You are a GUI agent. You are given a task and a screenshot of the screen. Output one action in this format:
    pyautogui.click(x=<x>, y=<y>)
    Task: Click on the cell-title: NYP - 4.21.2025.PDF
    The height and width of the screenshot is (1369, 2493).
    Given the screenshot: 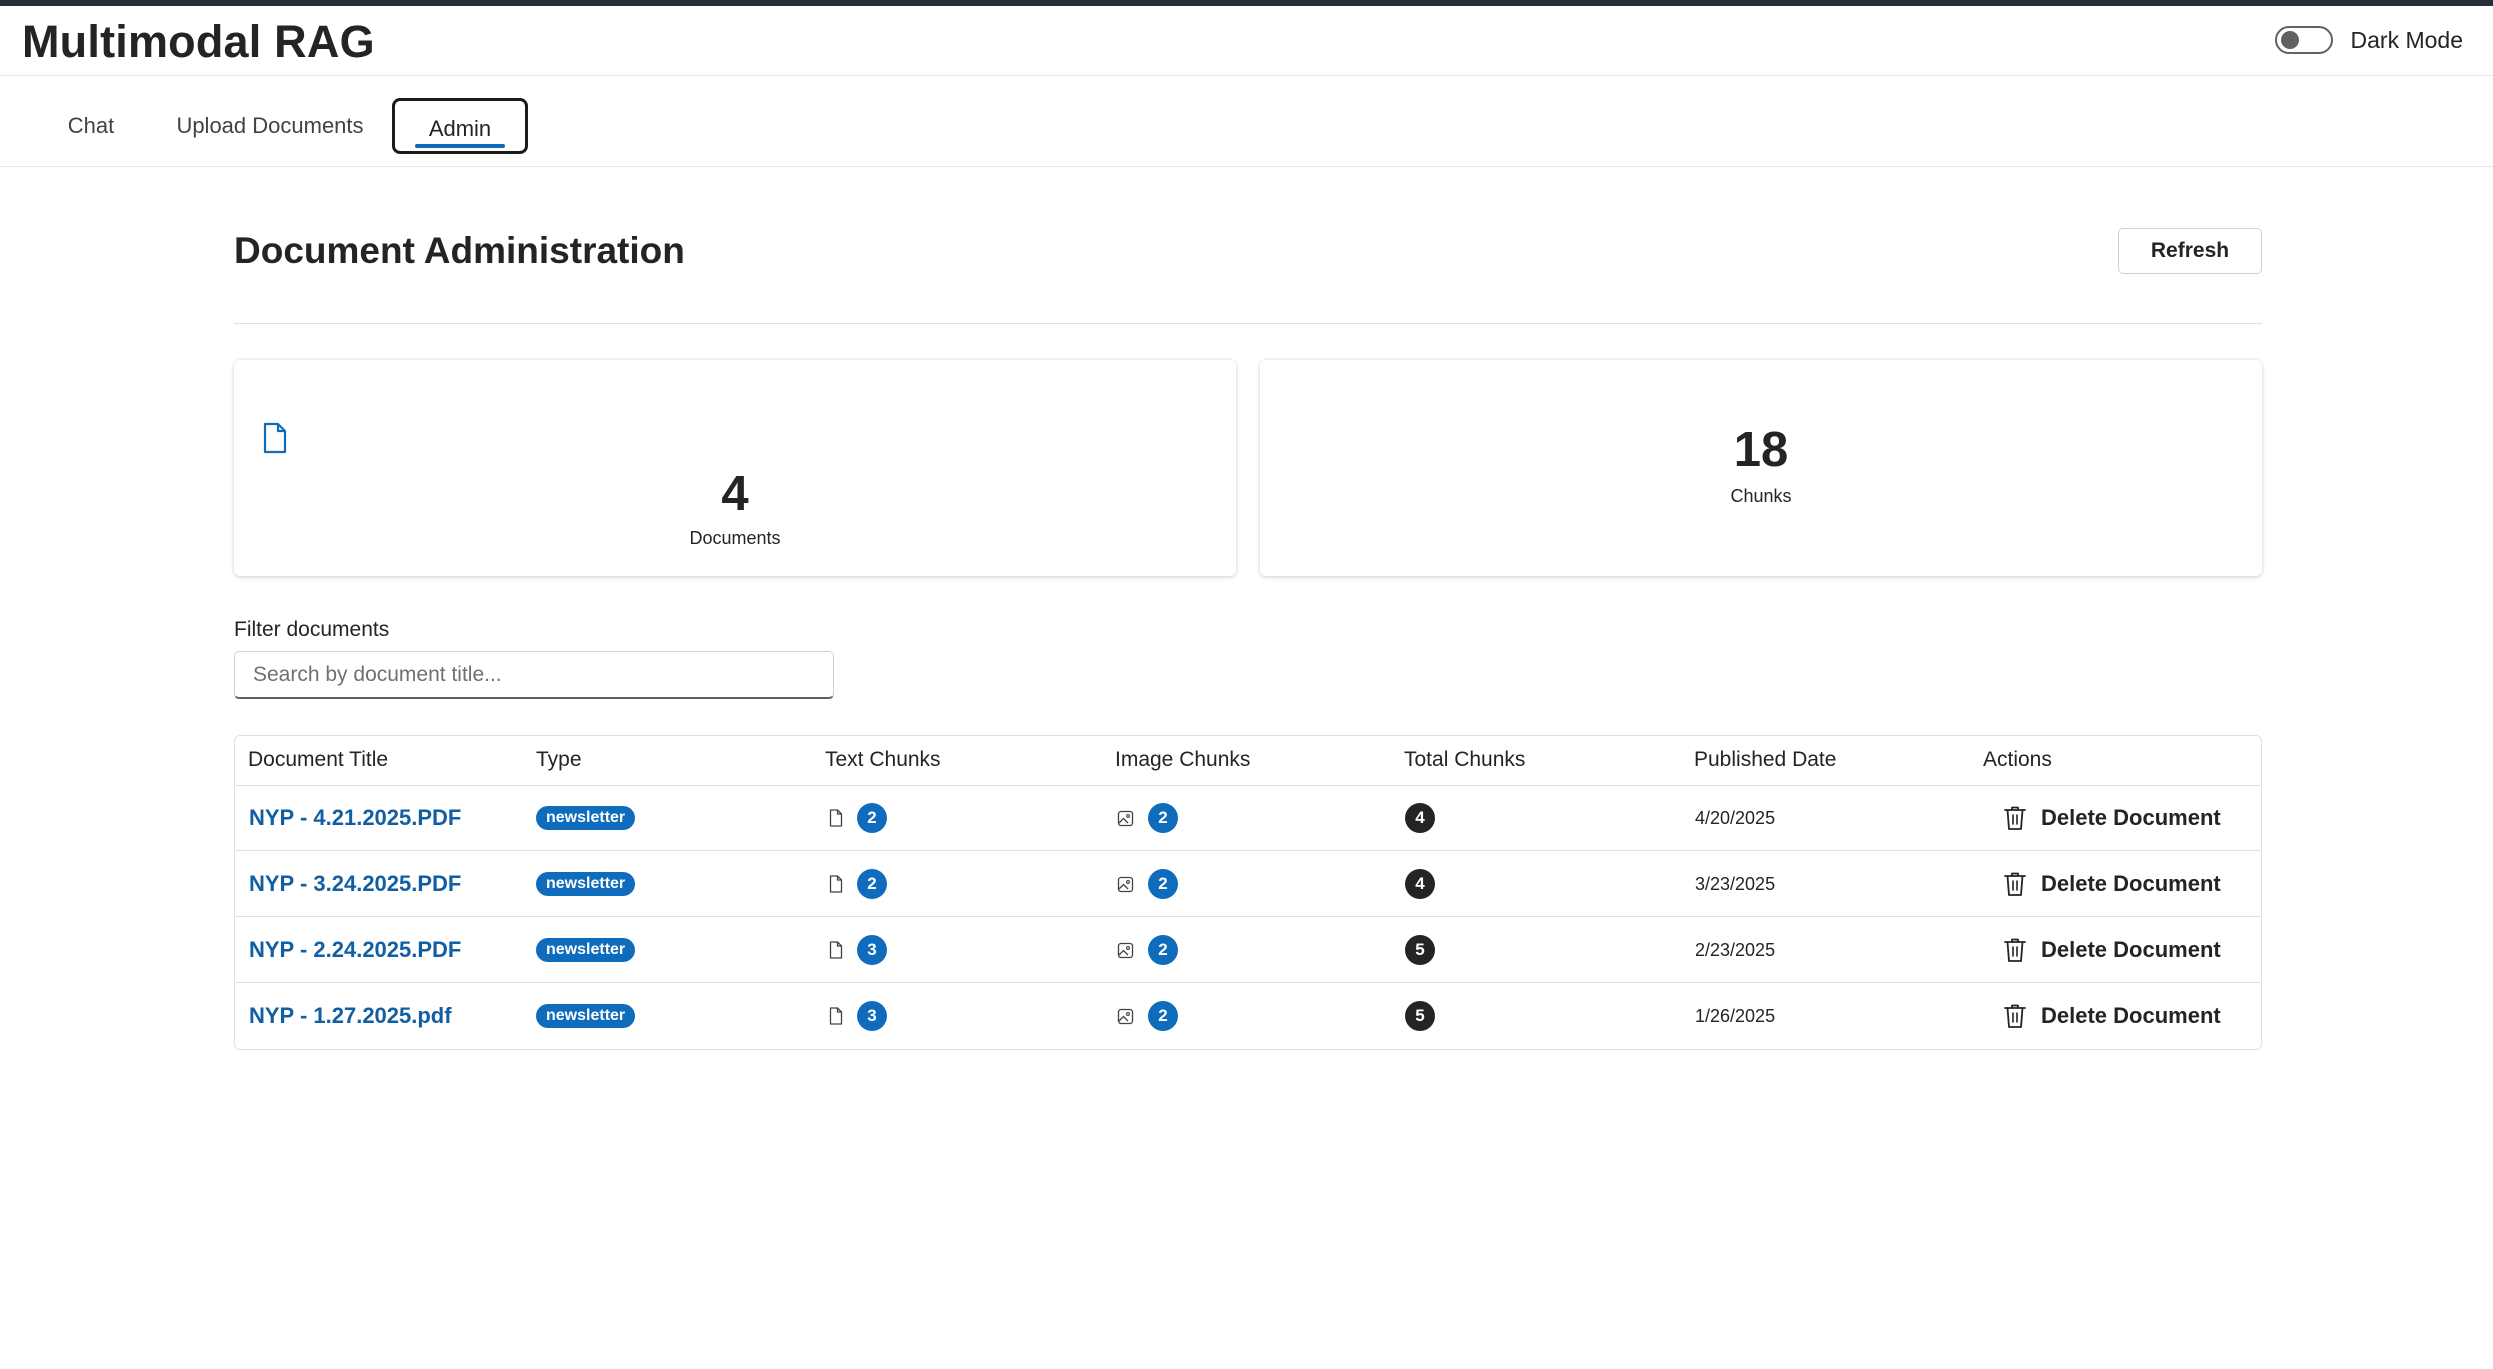 What is the action you would take?
    pyautogui.click(x=355, y=818)
    